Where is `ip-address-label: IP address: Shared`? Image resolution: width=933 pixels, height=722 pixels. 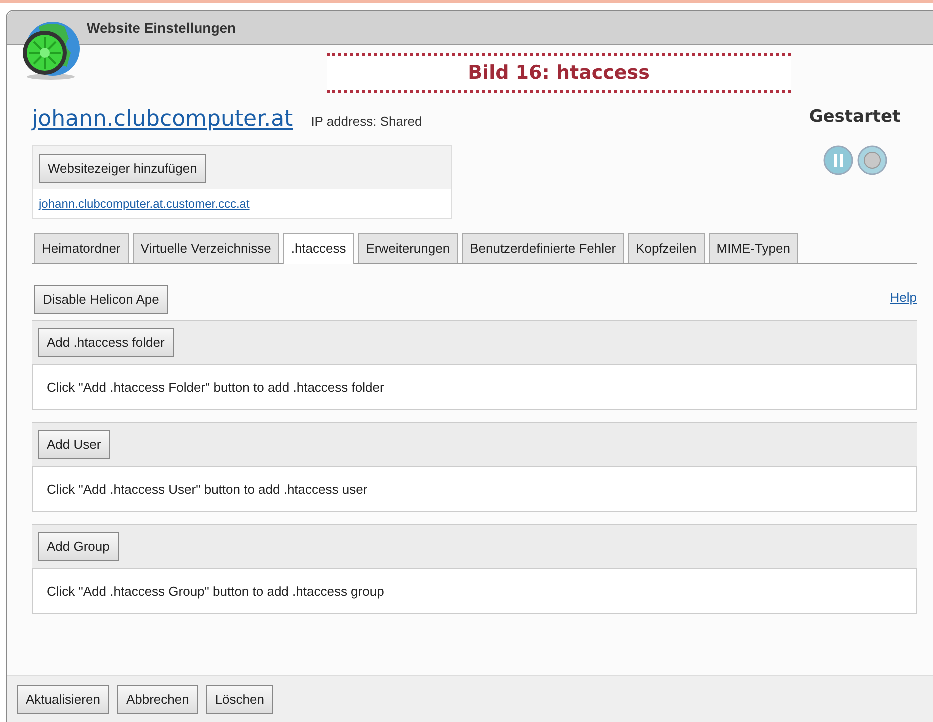
ip-address-label: IP address: Shared is located at coordinates (366, 121).